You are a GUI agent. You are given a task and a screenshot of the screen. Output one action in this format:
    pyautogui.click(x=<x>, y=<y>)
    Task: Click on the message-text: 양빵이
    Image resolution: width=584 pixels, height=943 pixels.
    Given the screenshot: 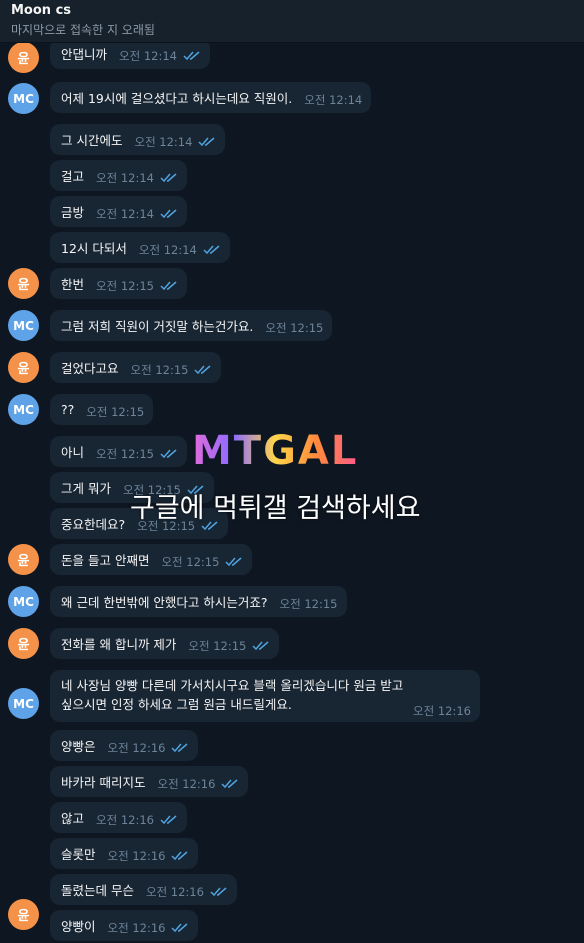 What is the action you would take?
    pyautogui.click(x=78, y=926)
    